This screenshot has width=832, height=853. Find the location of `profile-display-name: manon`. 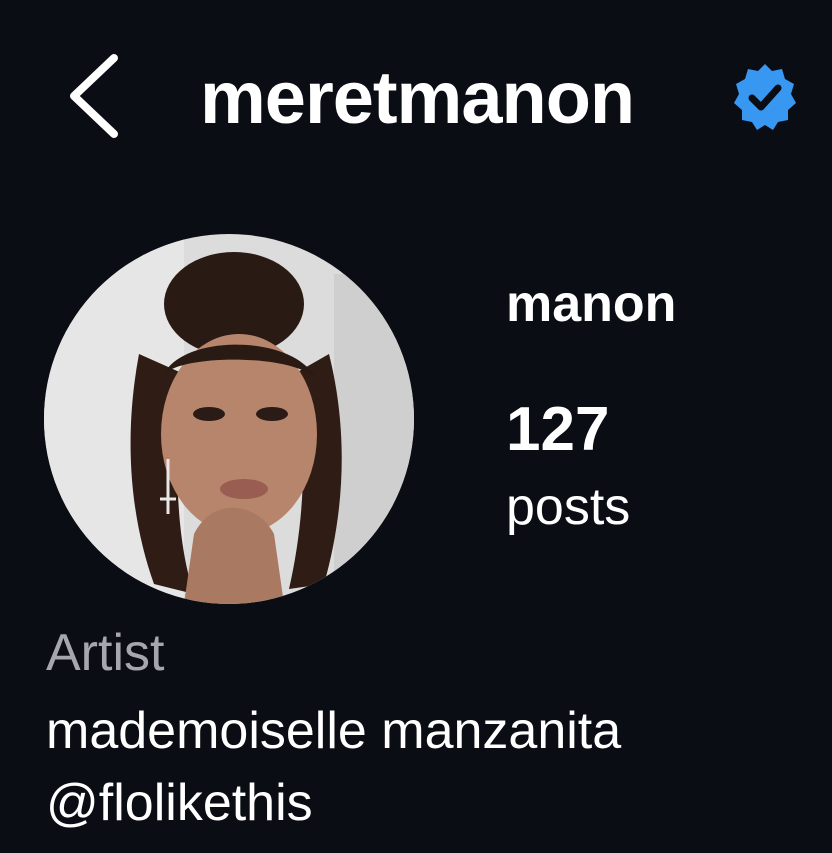

profile-display-name: manon is located at coordinates (591, 304).